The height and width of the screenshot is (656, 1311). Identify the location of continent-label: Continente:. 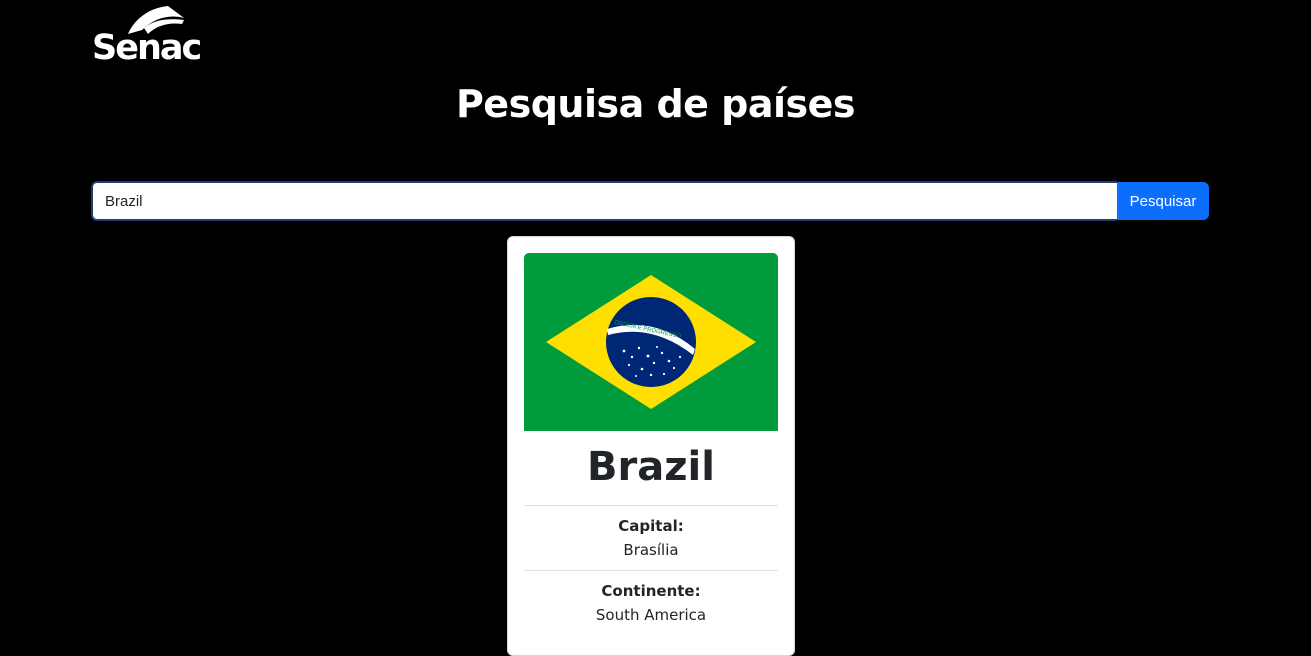
(651, 591).